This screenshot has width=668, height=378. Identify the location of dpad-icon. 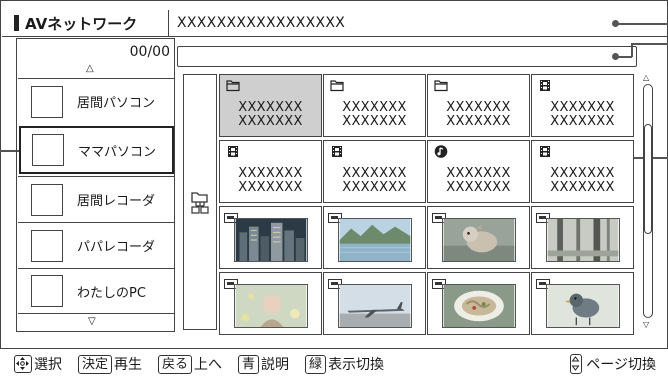
(23, 364).